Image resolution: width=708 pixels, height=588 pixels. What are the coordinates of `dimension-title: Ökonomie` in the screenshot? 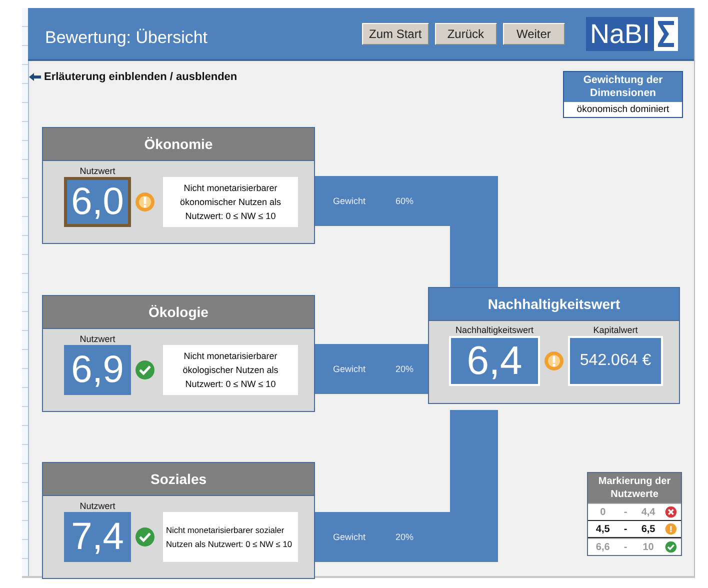 It's located at (178, 144).